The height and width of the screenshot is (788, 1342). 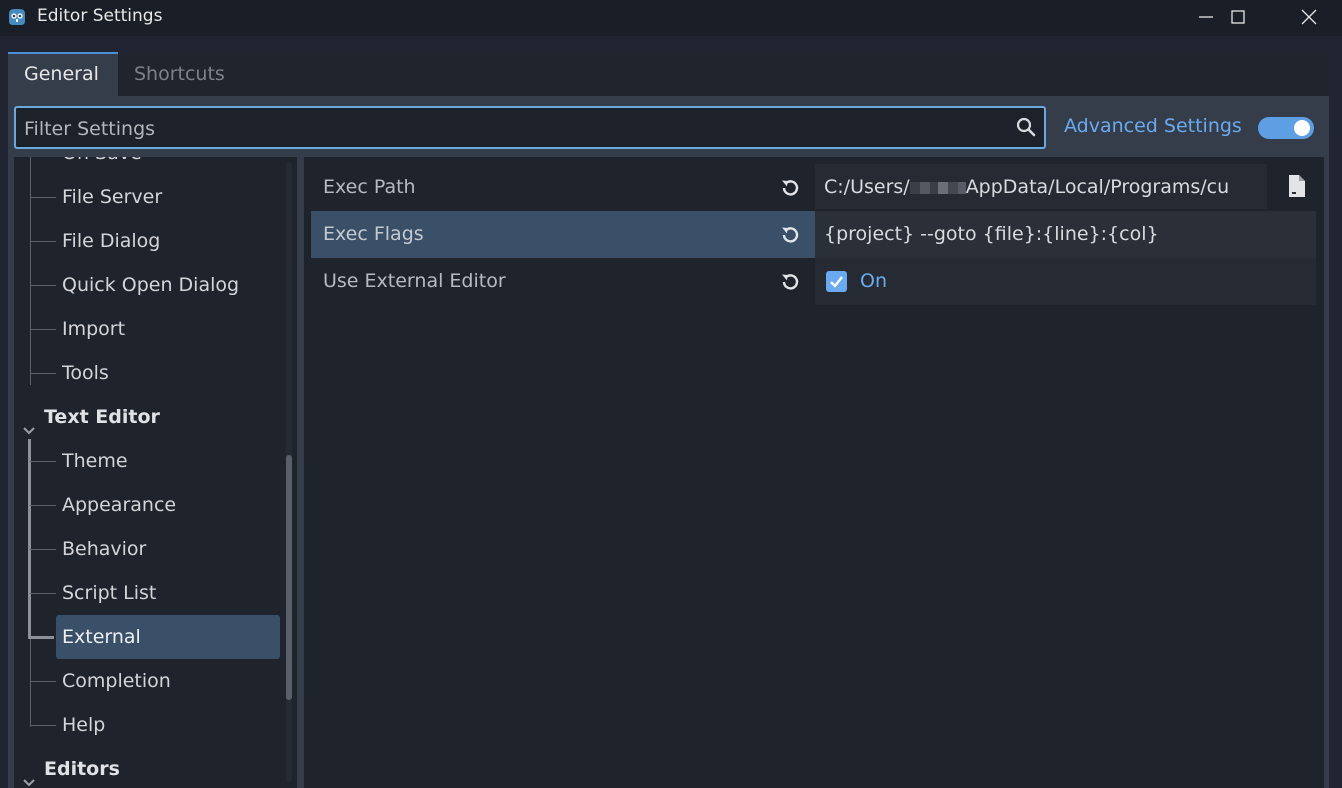 What do you see at coordinates (1286, 128) in the screenshot?
I see `advanced-settings-toggle` at bounding box center [1286, 128].